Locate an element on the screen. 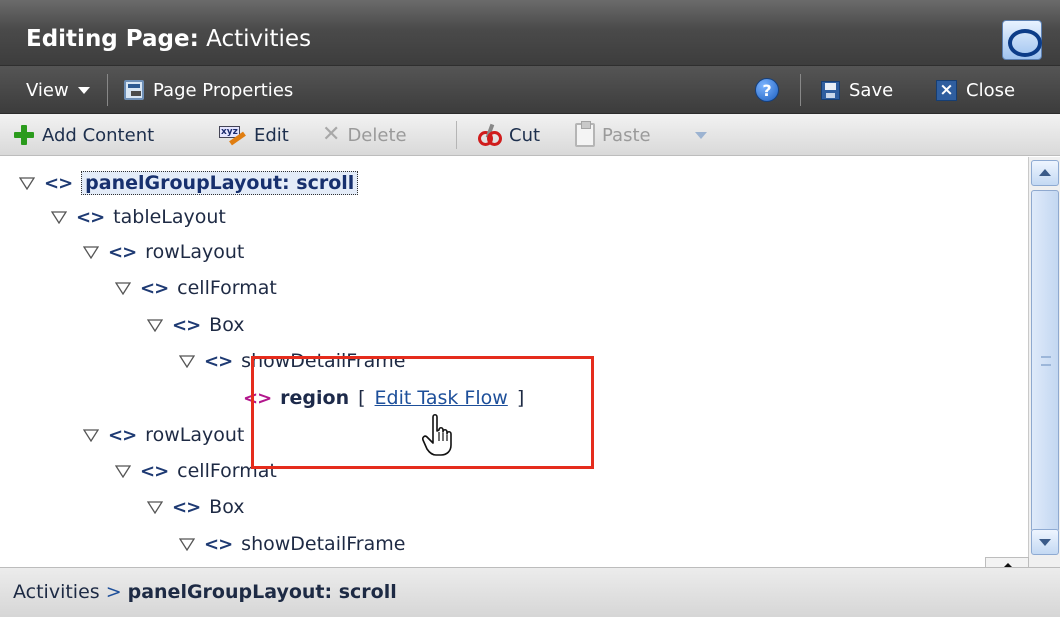 The image size is (1060, 617). help-icon: ? is located at coordinates (767, 90).